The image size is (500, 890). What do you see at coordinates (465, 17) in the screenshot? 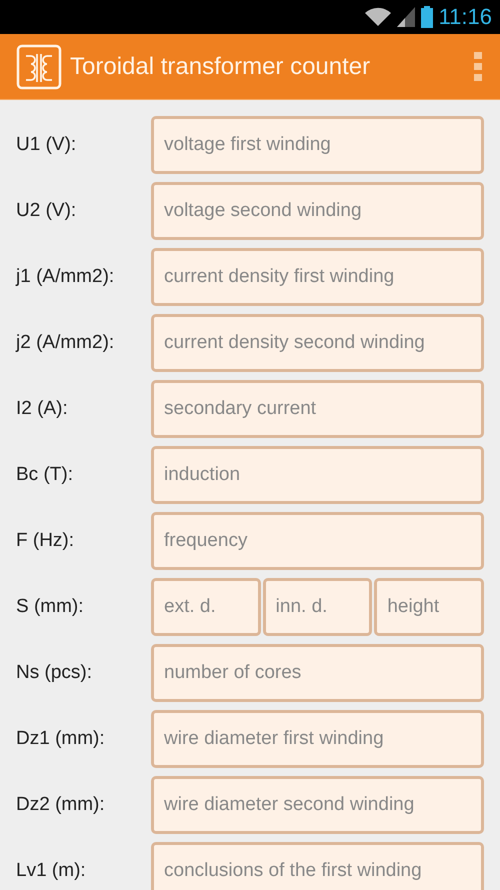
I see `status-time: 11:16` at bounding box center [465, 17].